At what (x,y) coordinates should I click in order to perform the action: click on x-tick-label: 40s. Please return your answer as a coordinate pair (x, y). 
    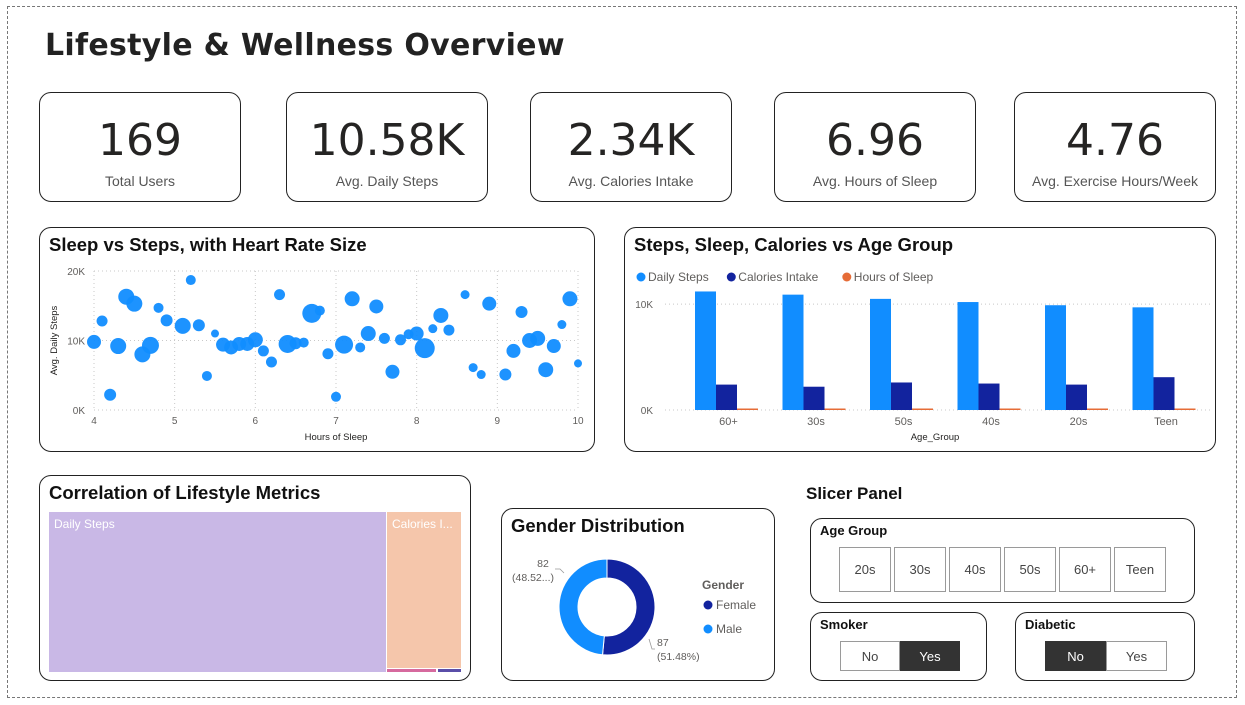
    Looking at the image, I should click on (991, 422).